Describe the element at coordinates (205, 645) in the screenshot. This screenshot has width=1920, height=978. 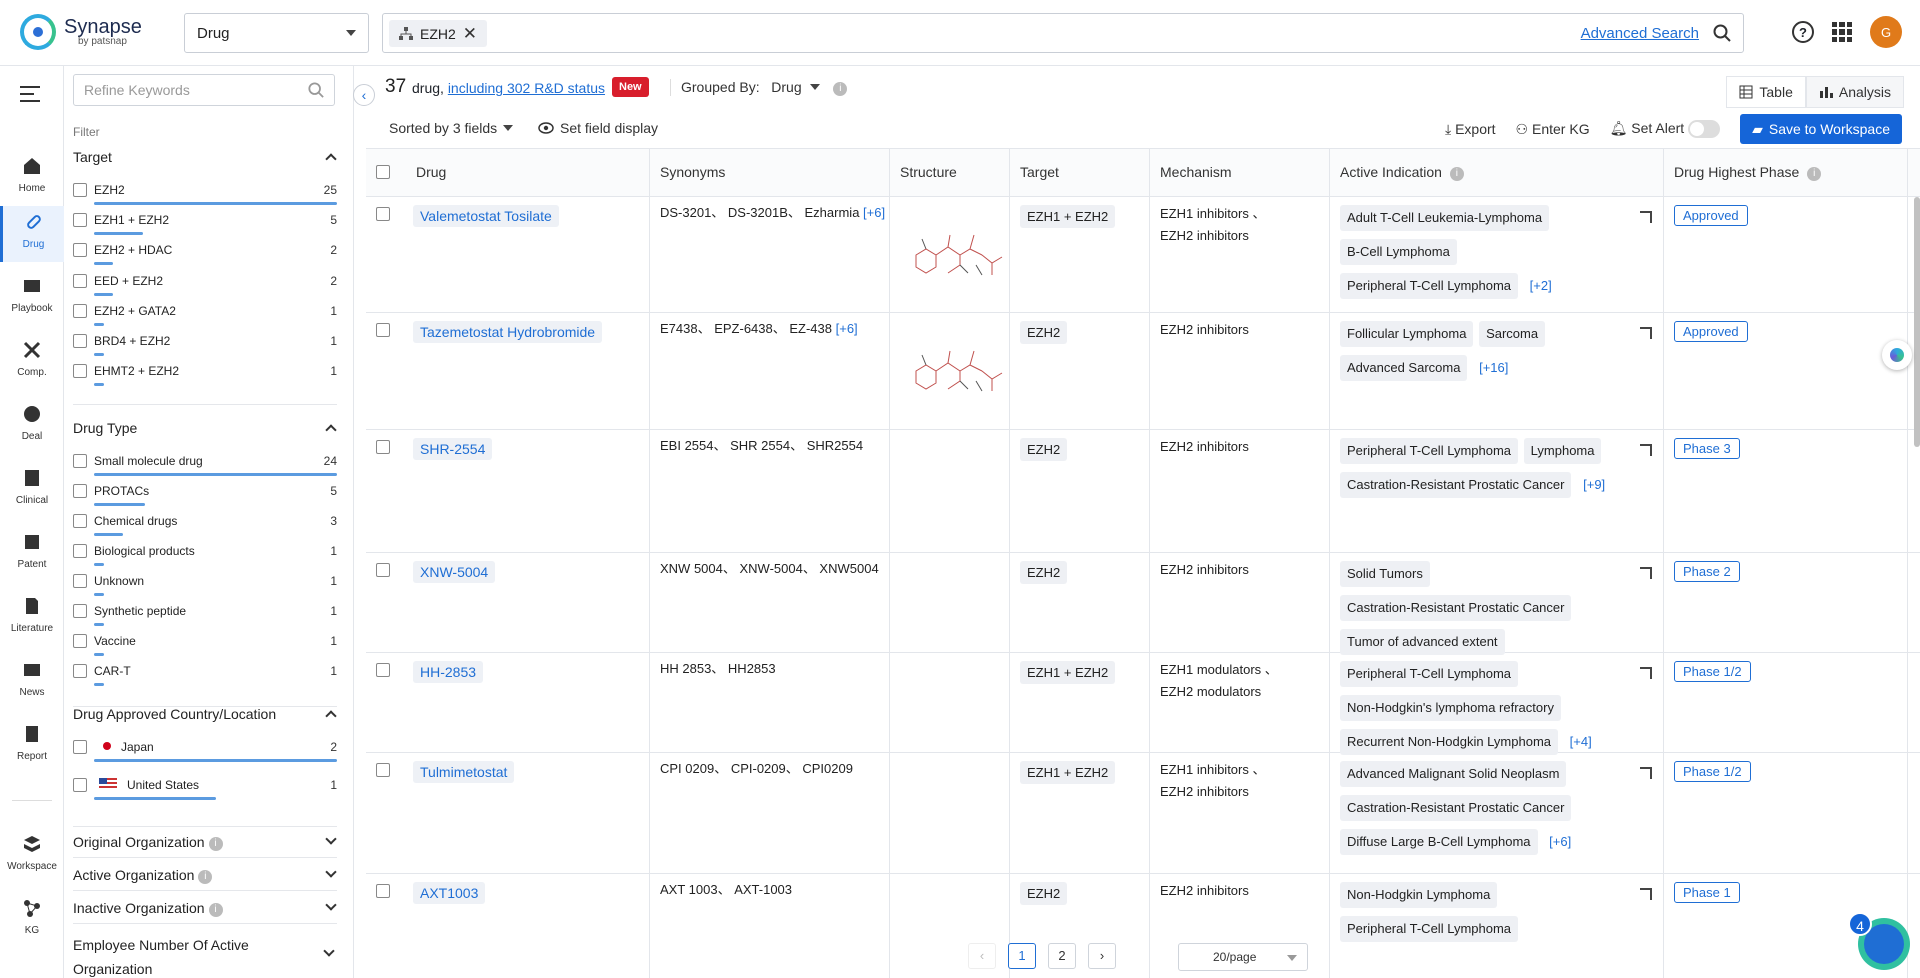
I see `filter-item: Vaccine 1` at that location.